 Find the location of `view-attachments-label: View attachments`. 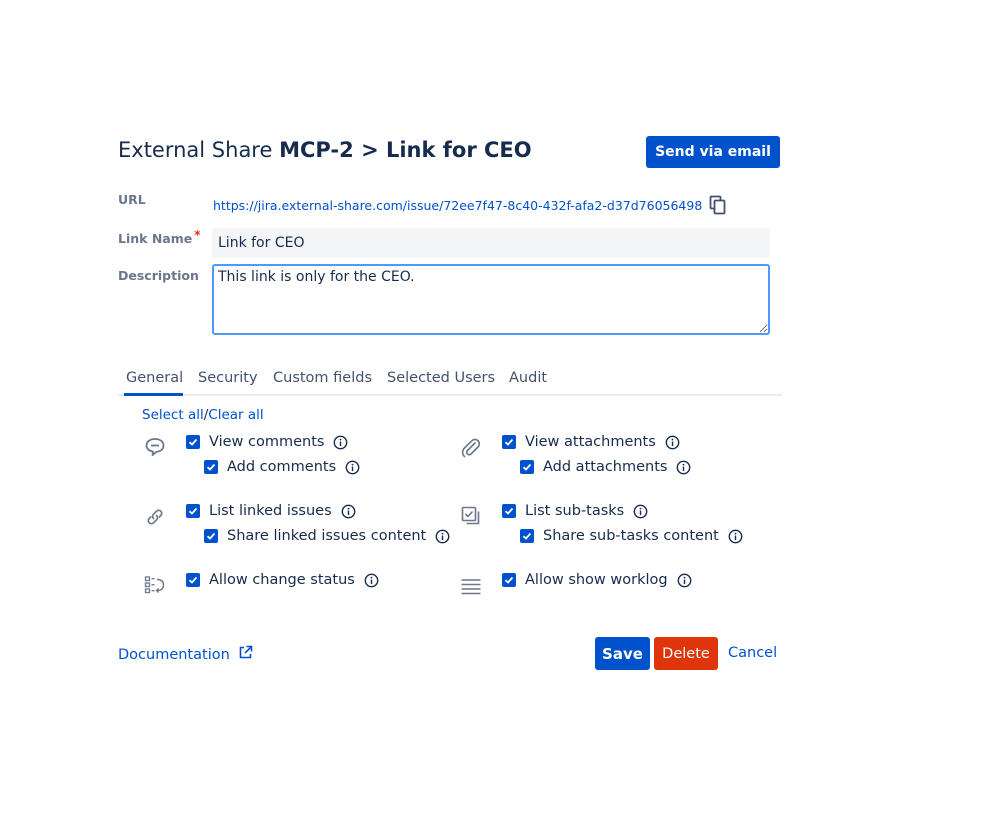

view-attachments-label: View attachments is located at coordinates (590, 442).